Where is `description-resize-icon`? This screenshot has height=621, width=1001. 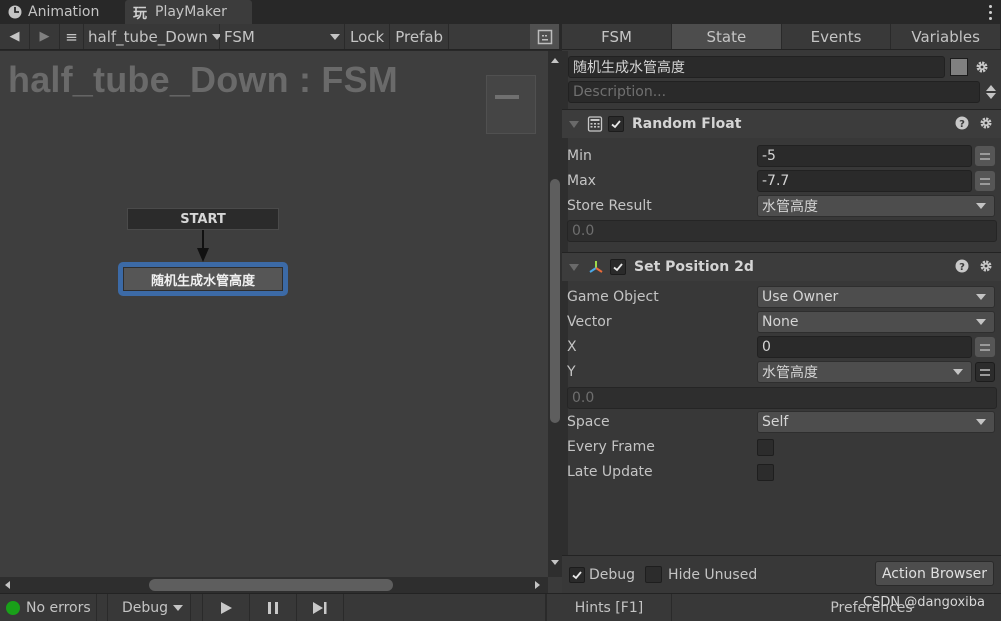
description-resize-icon is located at coordinates (991, 92).